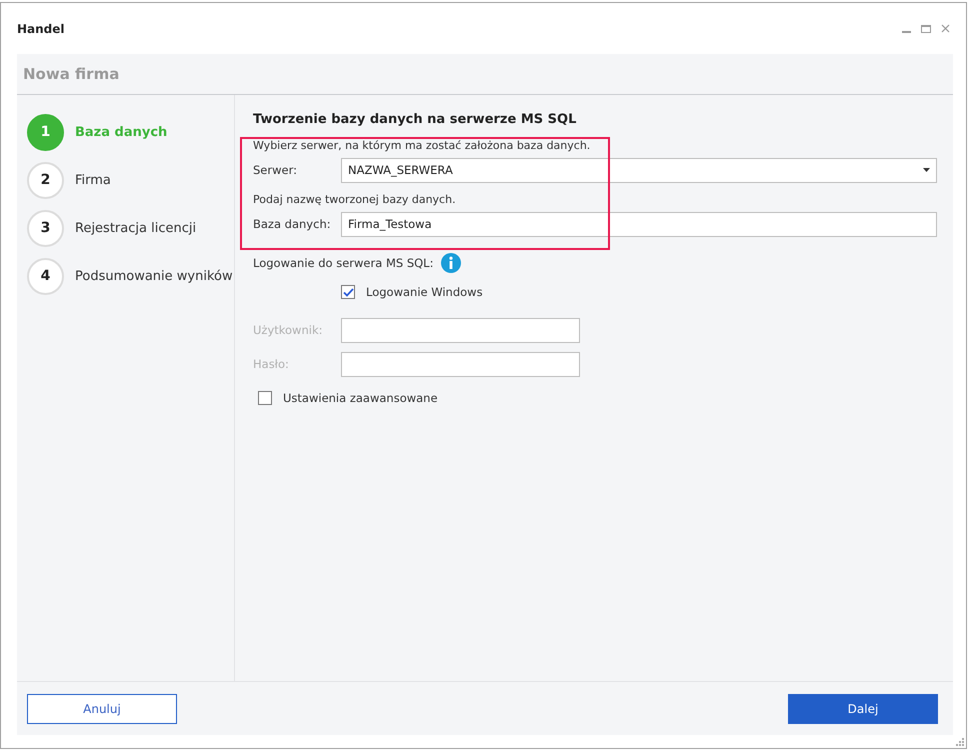 Image resolution: width=972 pixels, height=753 pixels. Describe the element at coordinates (45, 228) in the screenshot. I see `step-number: 3` at that location.